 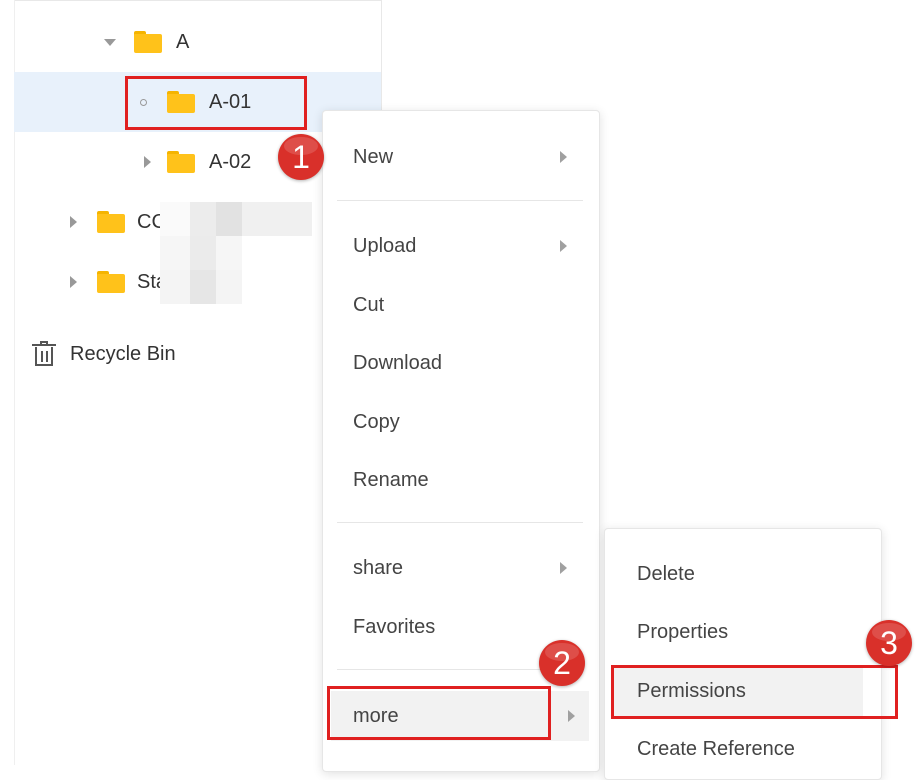 I want to click on menu-item-label: Favorites, so click(x=394, y=626).